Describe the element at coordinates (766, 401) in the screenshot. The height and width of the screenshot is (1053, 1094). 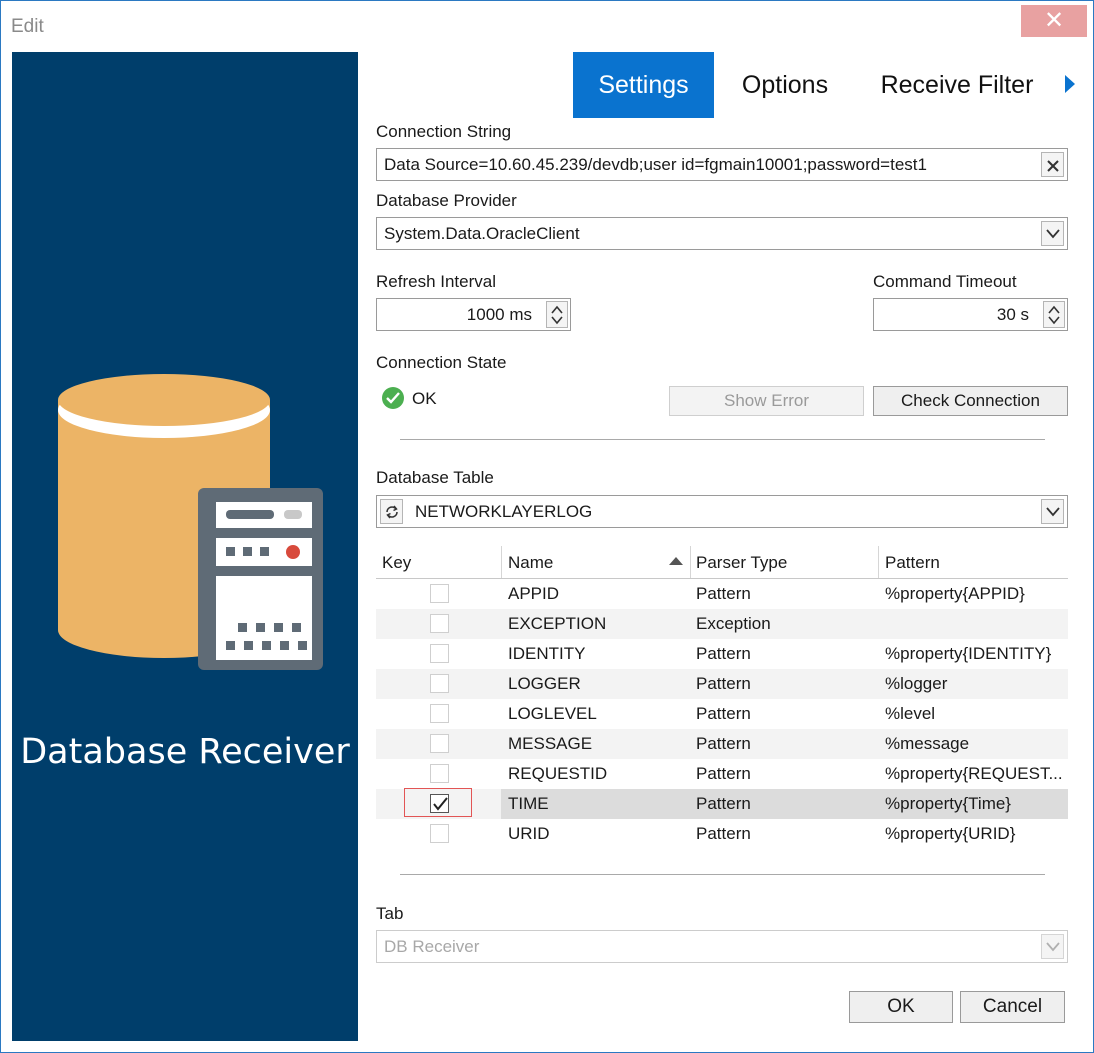
I see `show-error-button: Show Error` at that location.